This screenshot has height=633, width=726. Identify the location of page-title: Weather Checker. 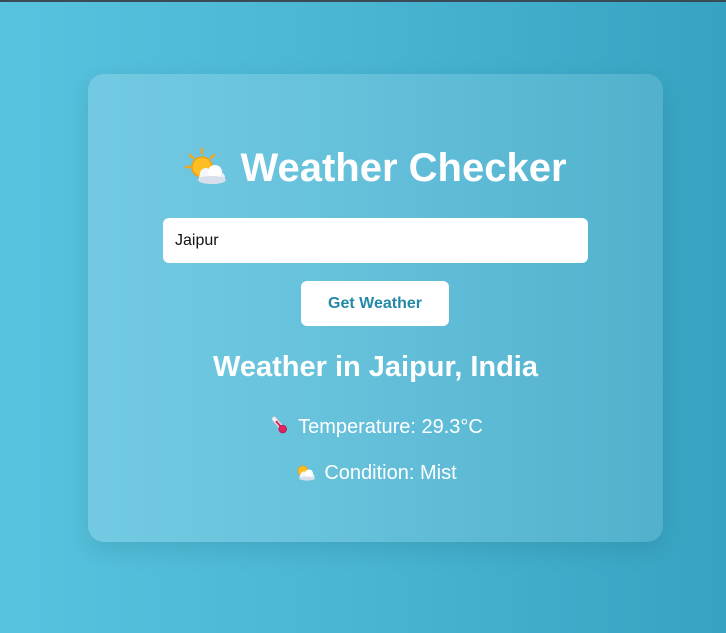
(375, 171).